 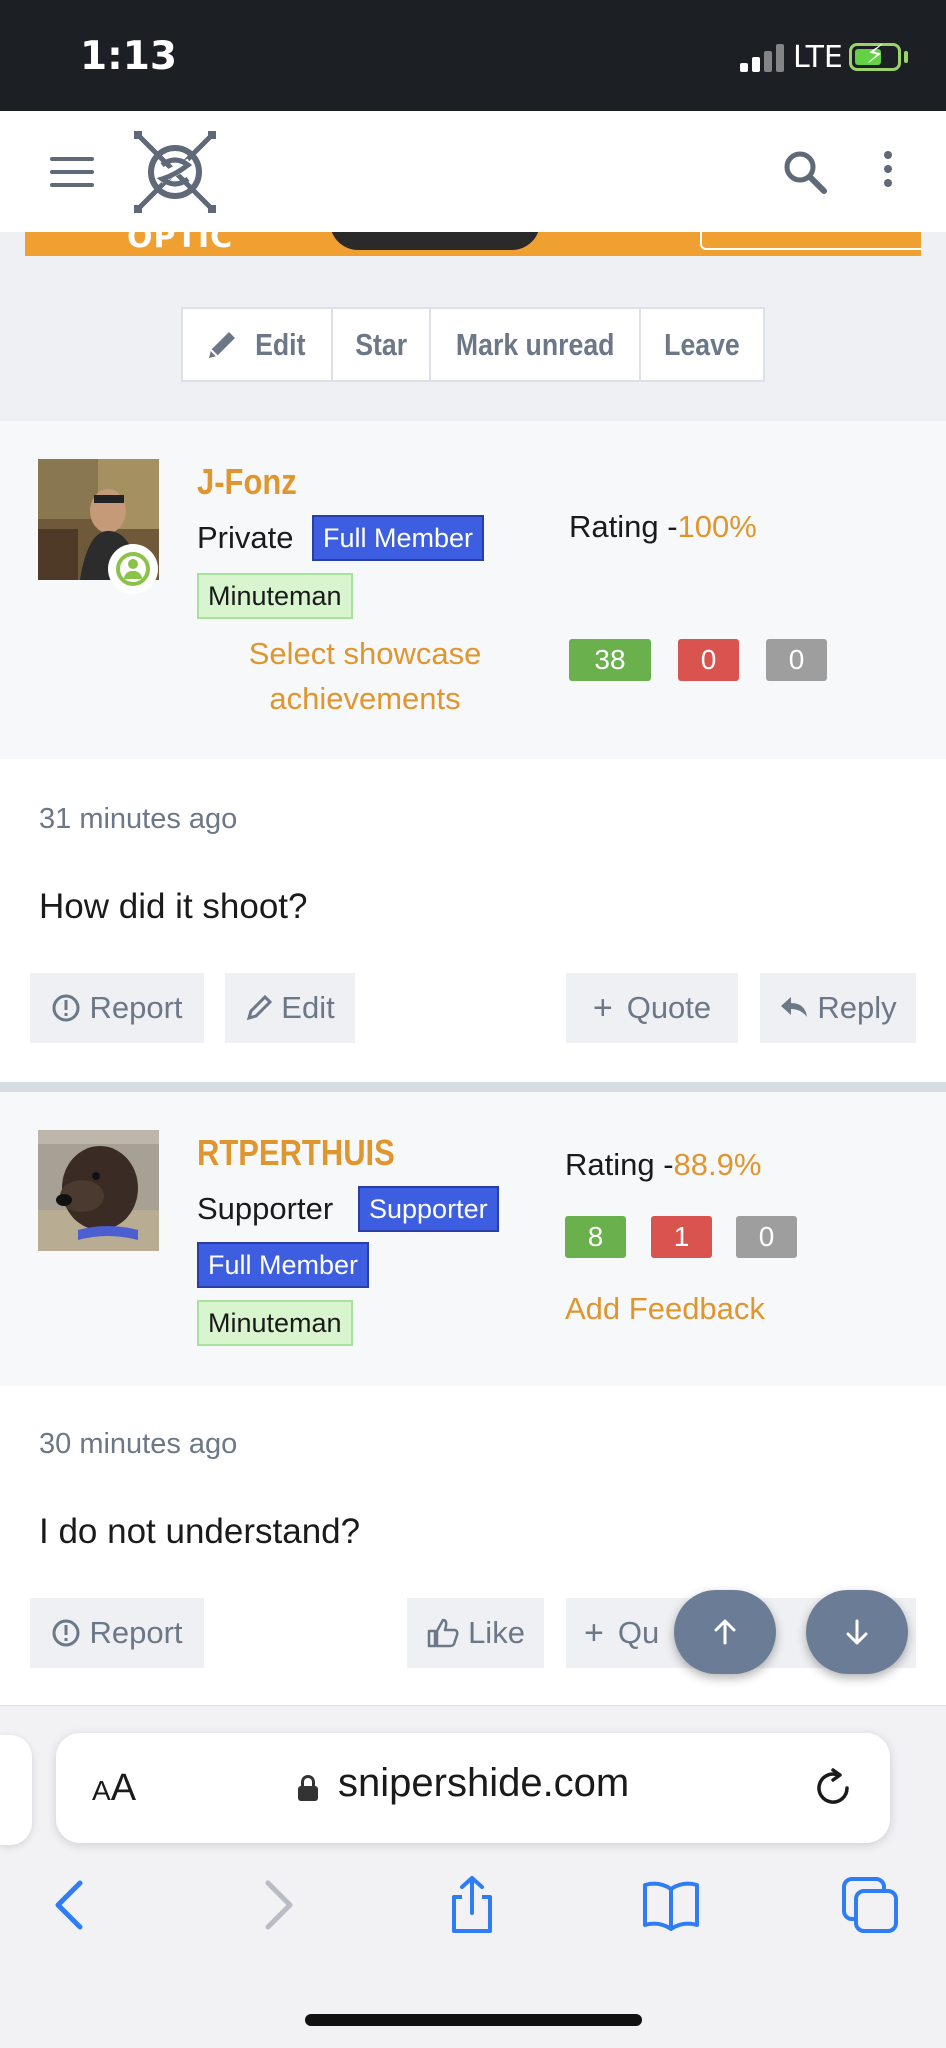 What do you see at coordinates (833, 1788) in the screenshot?
I see `reload-icon` at bounding box center [833, 1788].